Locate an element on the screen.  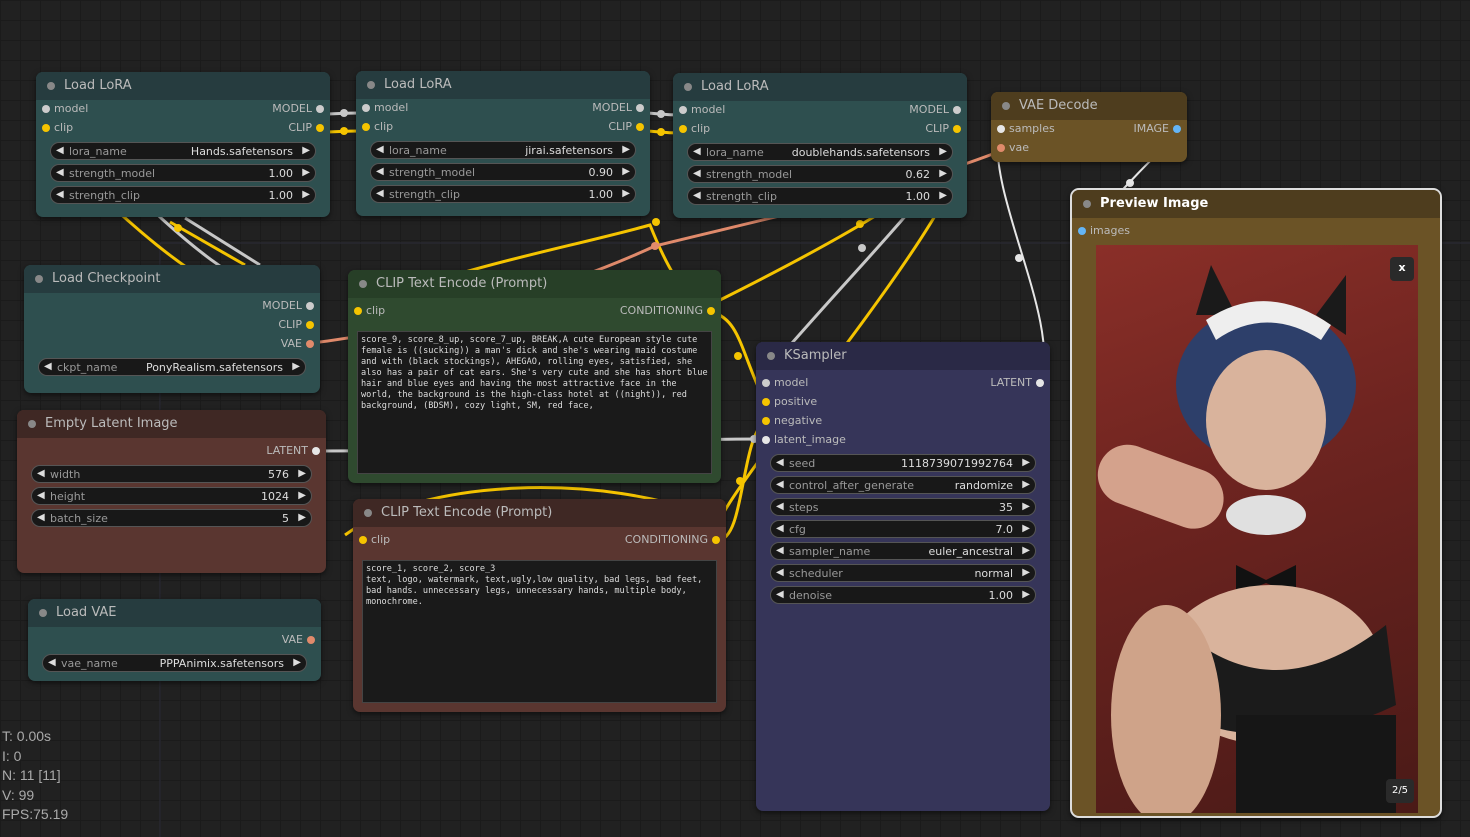
control-after-generate-combo: ◀ control_after_generate randomize ▶ is located at coordinates (903, 485).